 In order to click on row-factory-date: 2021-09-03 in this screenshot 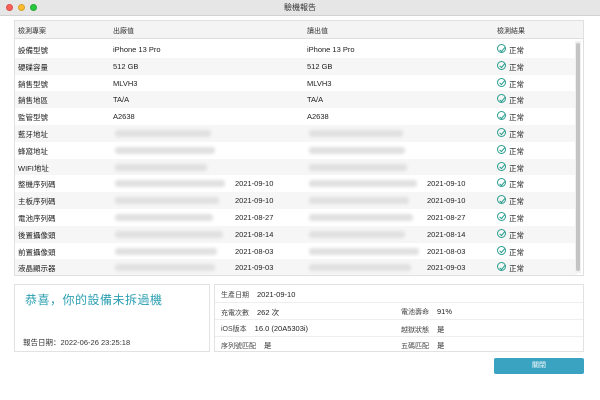, I will do `click(254, 268)`.